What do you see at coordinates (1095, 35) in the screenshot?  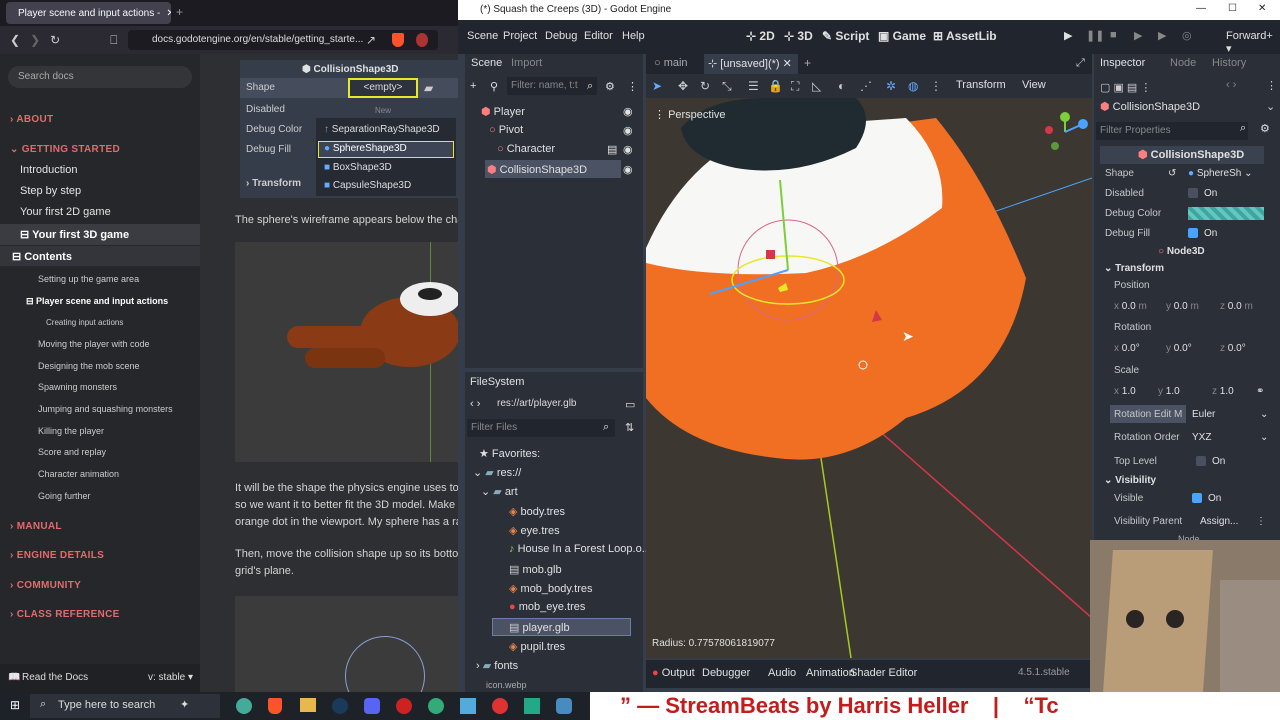 I see `pause-icon: ❚❚` at bounding box center [1095, 35].